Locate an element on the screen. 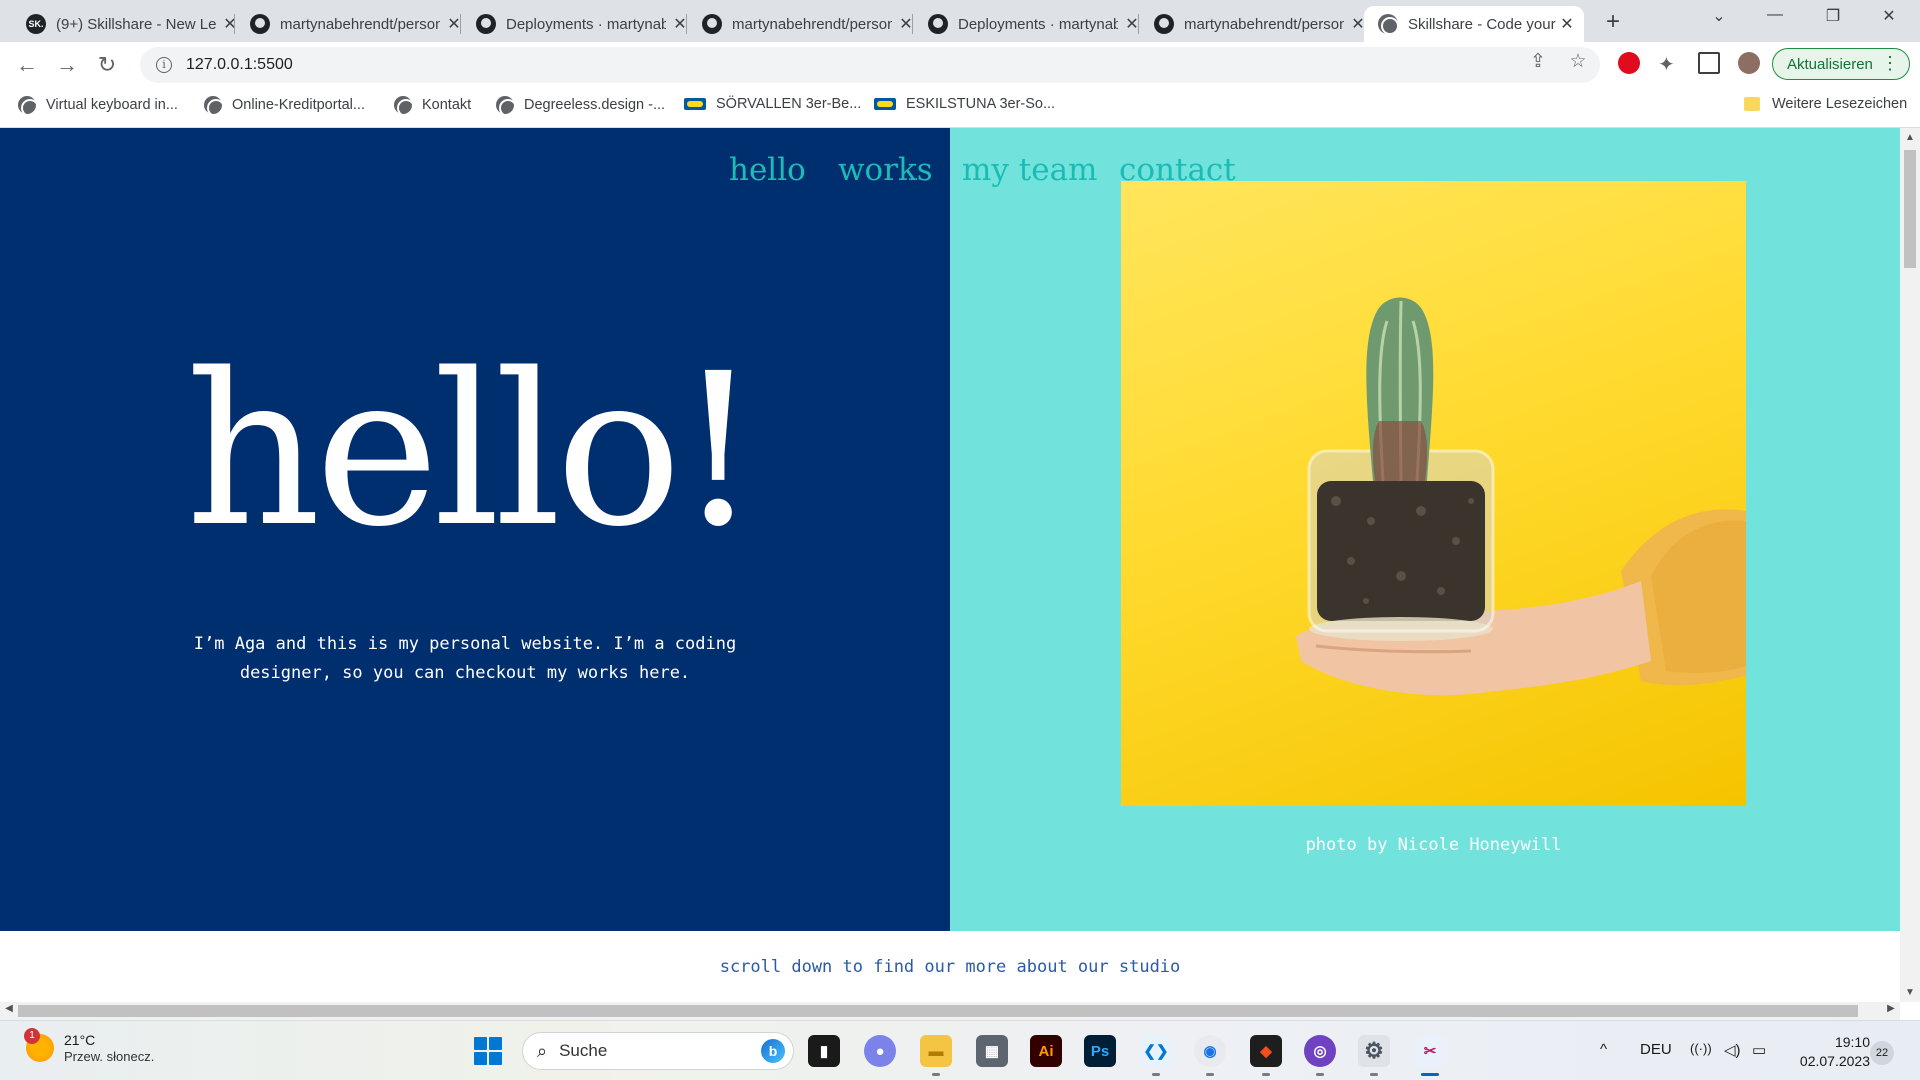 The width and height of the screenshot is (1920, 1080). minimize-button: — is located at coordinates (1775, 15).